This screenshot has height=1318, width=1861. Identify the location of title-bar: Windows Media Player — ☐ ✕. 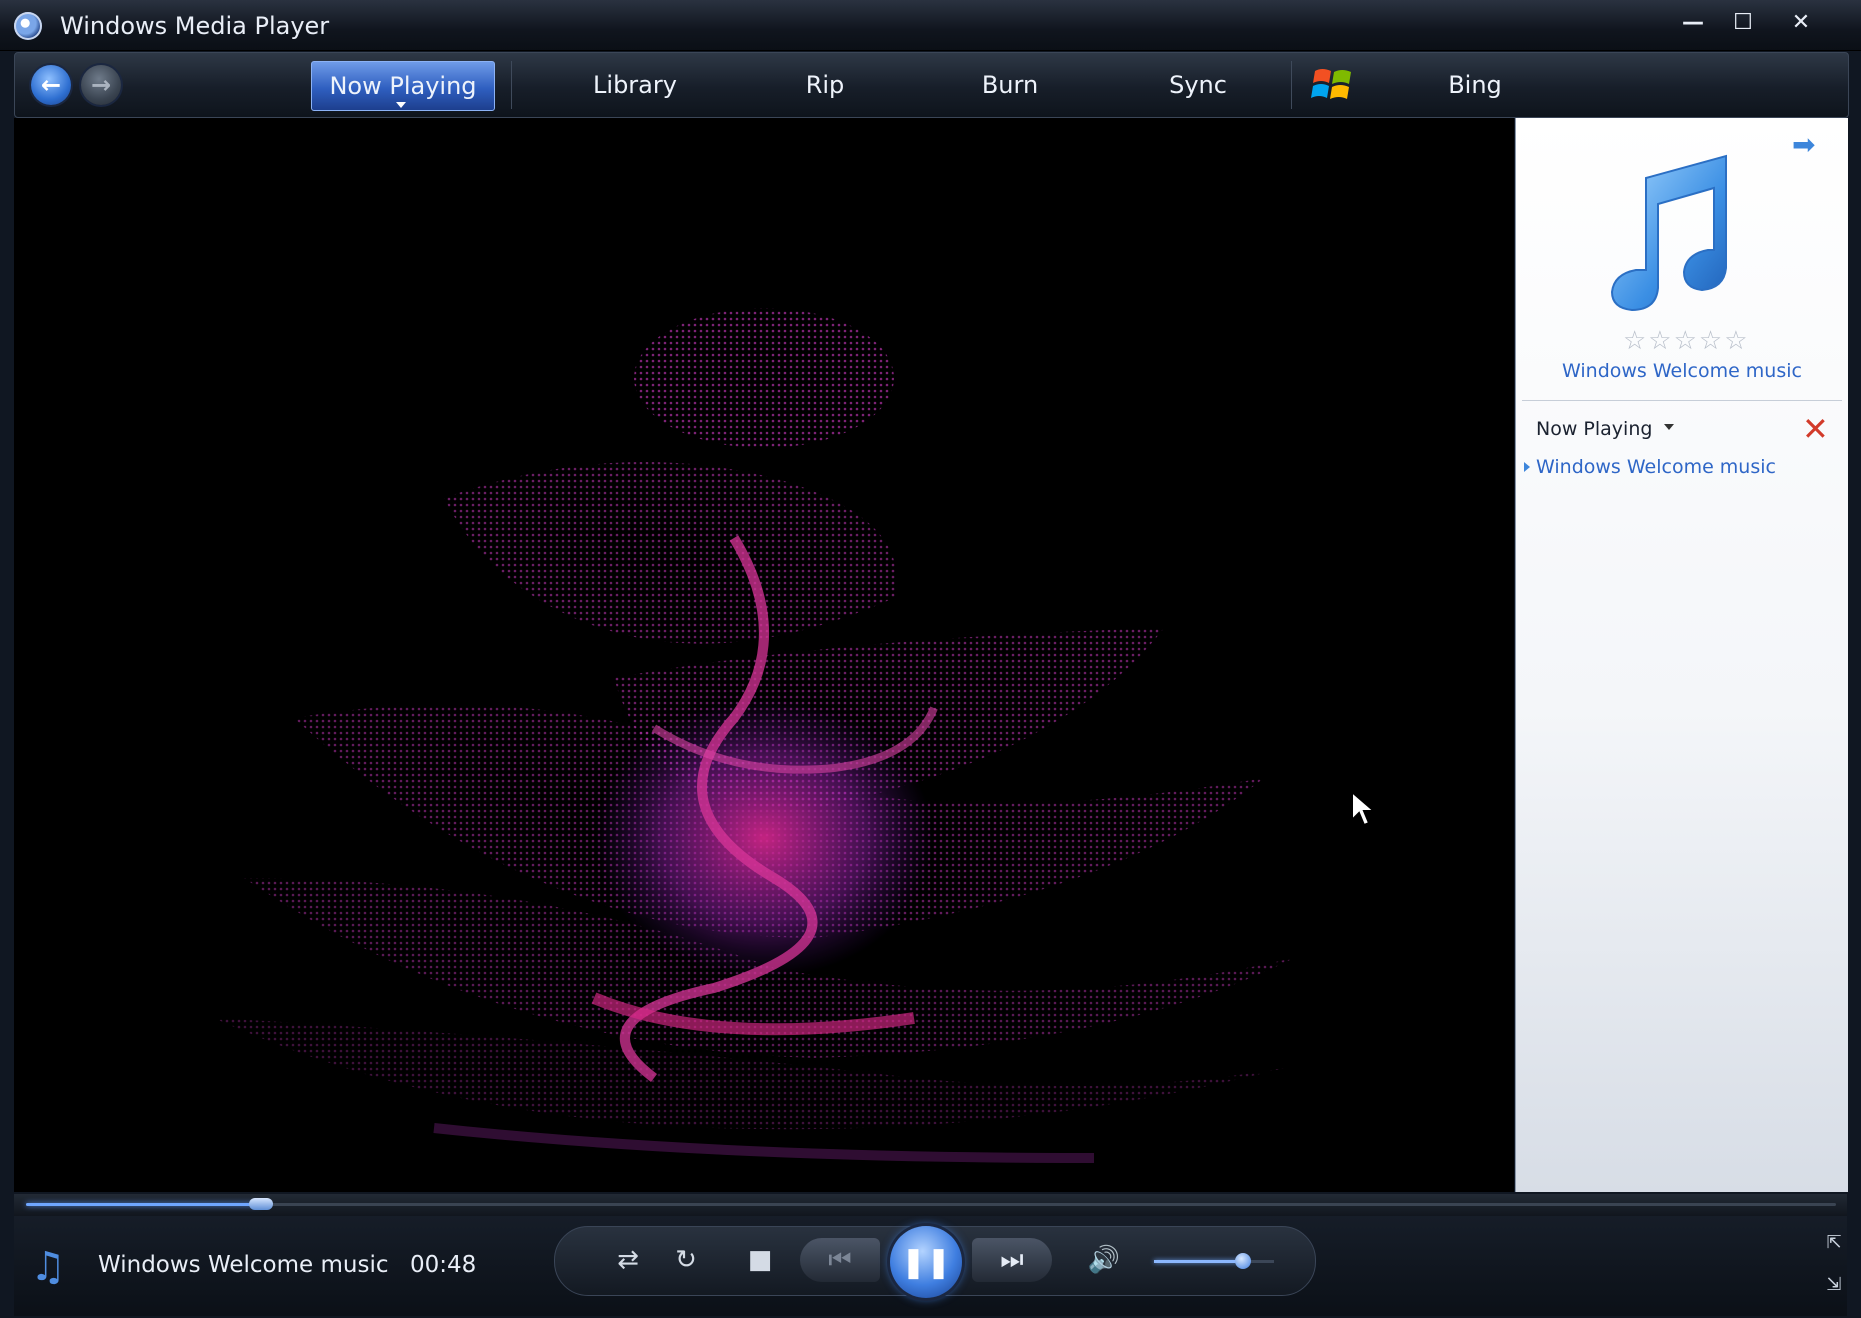
(930, 25).